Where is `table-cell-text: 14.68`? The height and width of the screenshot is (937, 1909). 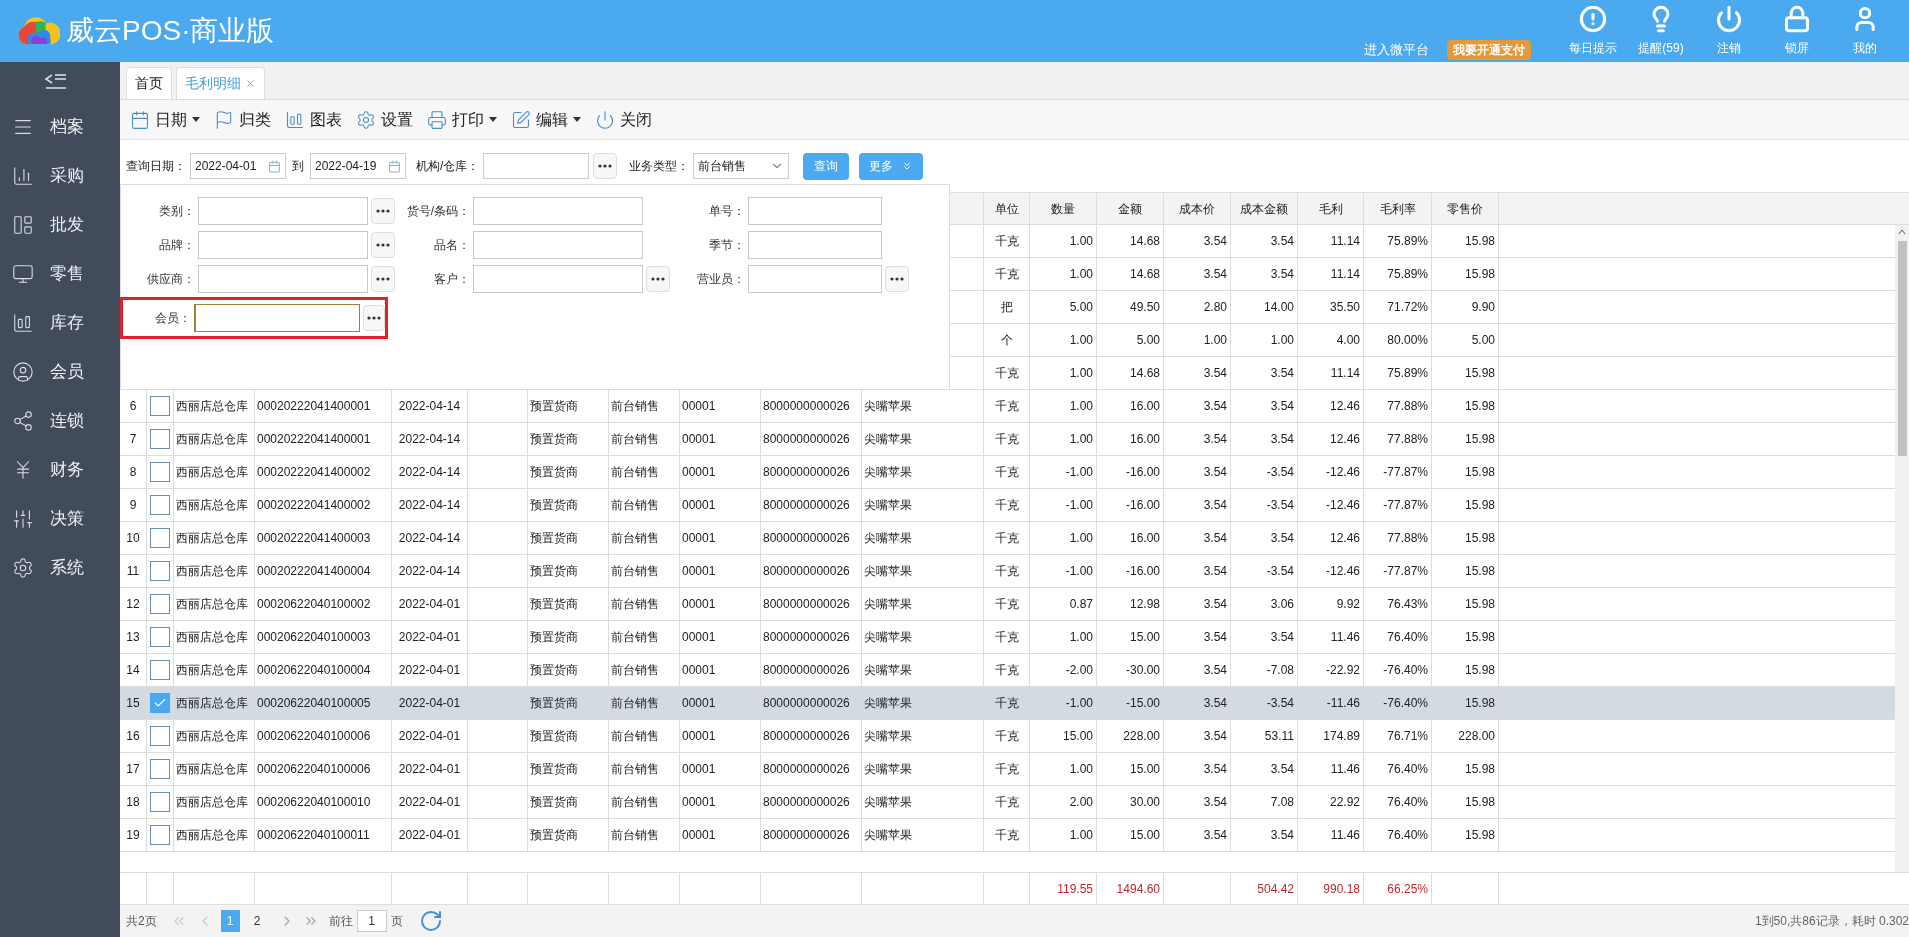 table-cell-text: 14.68 is located at coordinates (1144, 373).